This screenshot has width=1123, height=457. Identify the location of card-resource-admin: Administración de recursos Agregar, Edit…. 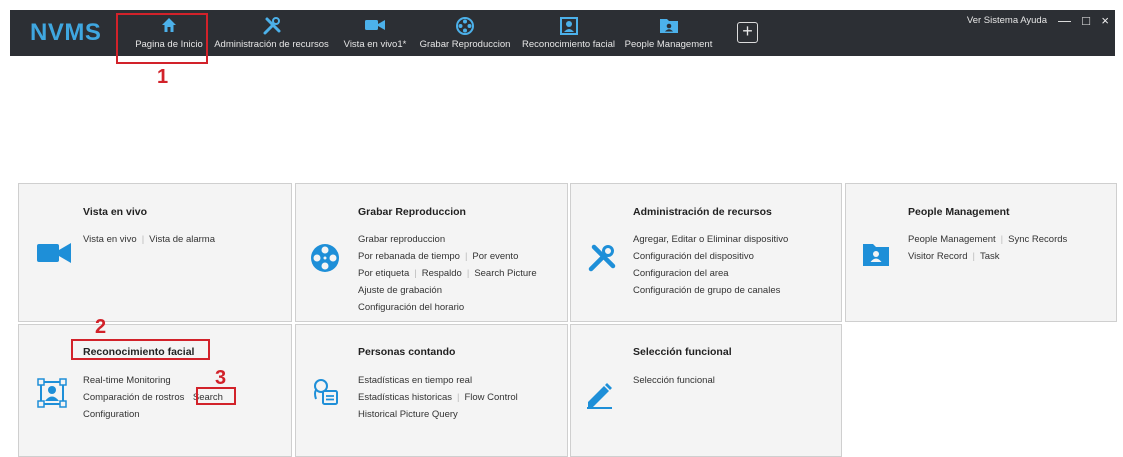
(706, 252).